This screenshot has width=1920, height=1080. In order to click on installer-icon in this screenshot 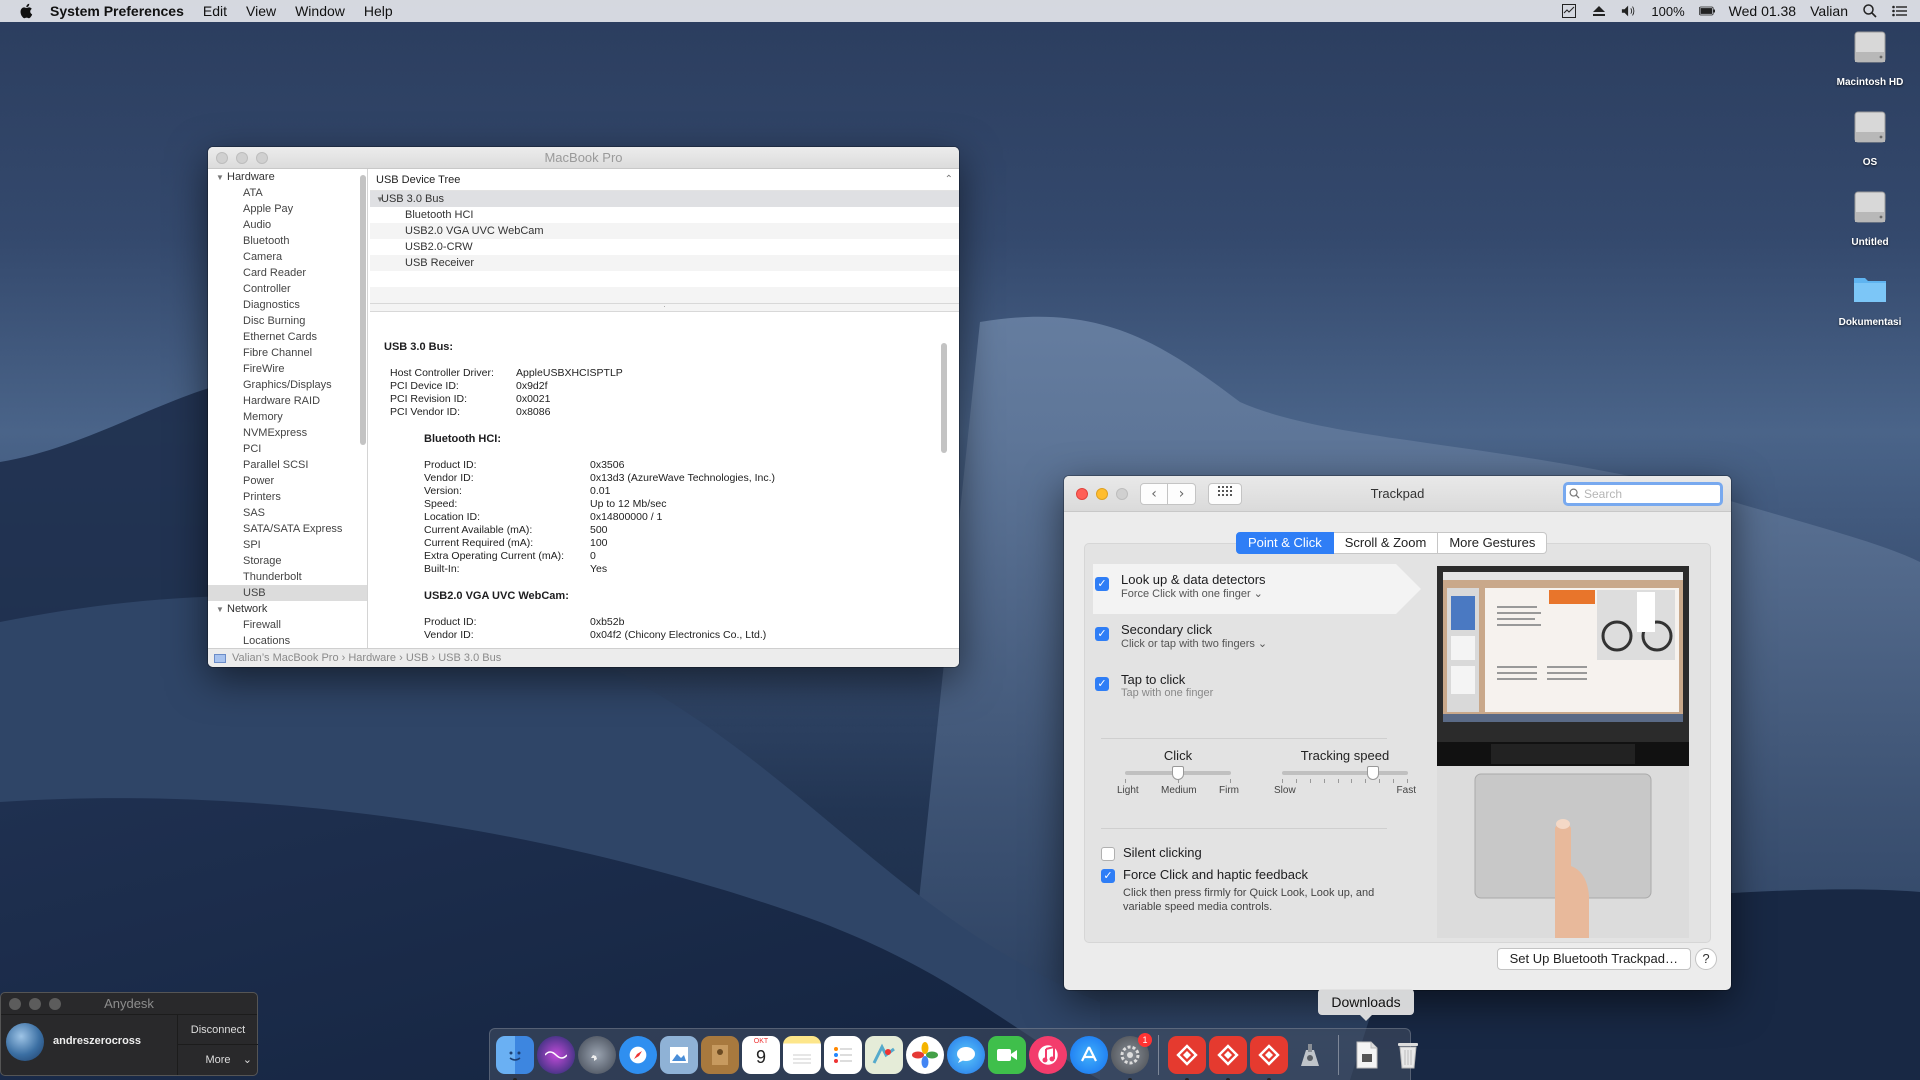, I will do `click(1310, 1055)`.